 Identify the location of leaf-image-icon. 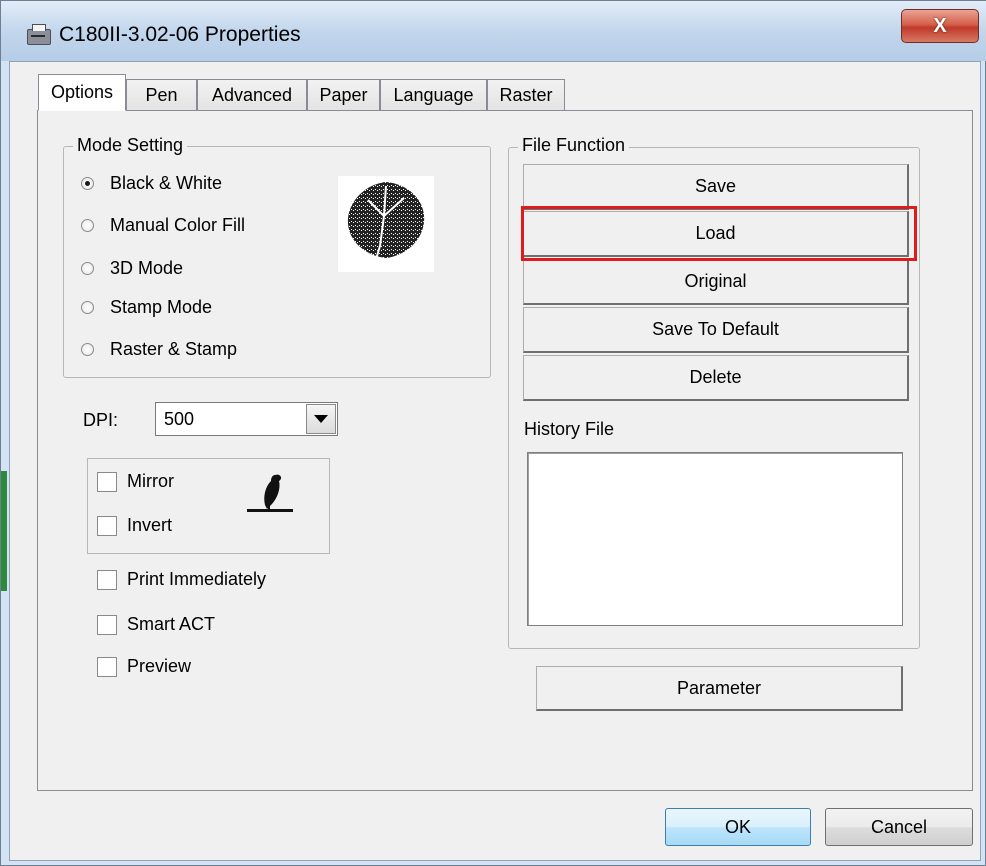
(386, 224).